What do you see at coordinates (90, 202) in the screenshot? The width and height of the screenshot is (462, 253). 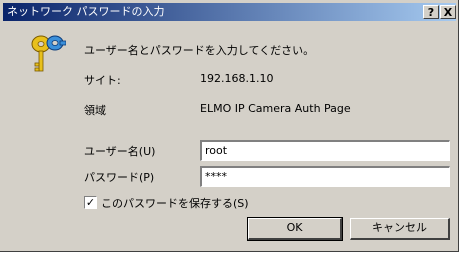 I see `save-password-checkbox: ✓` at bounding box center [90, 202].